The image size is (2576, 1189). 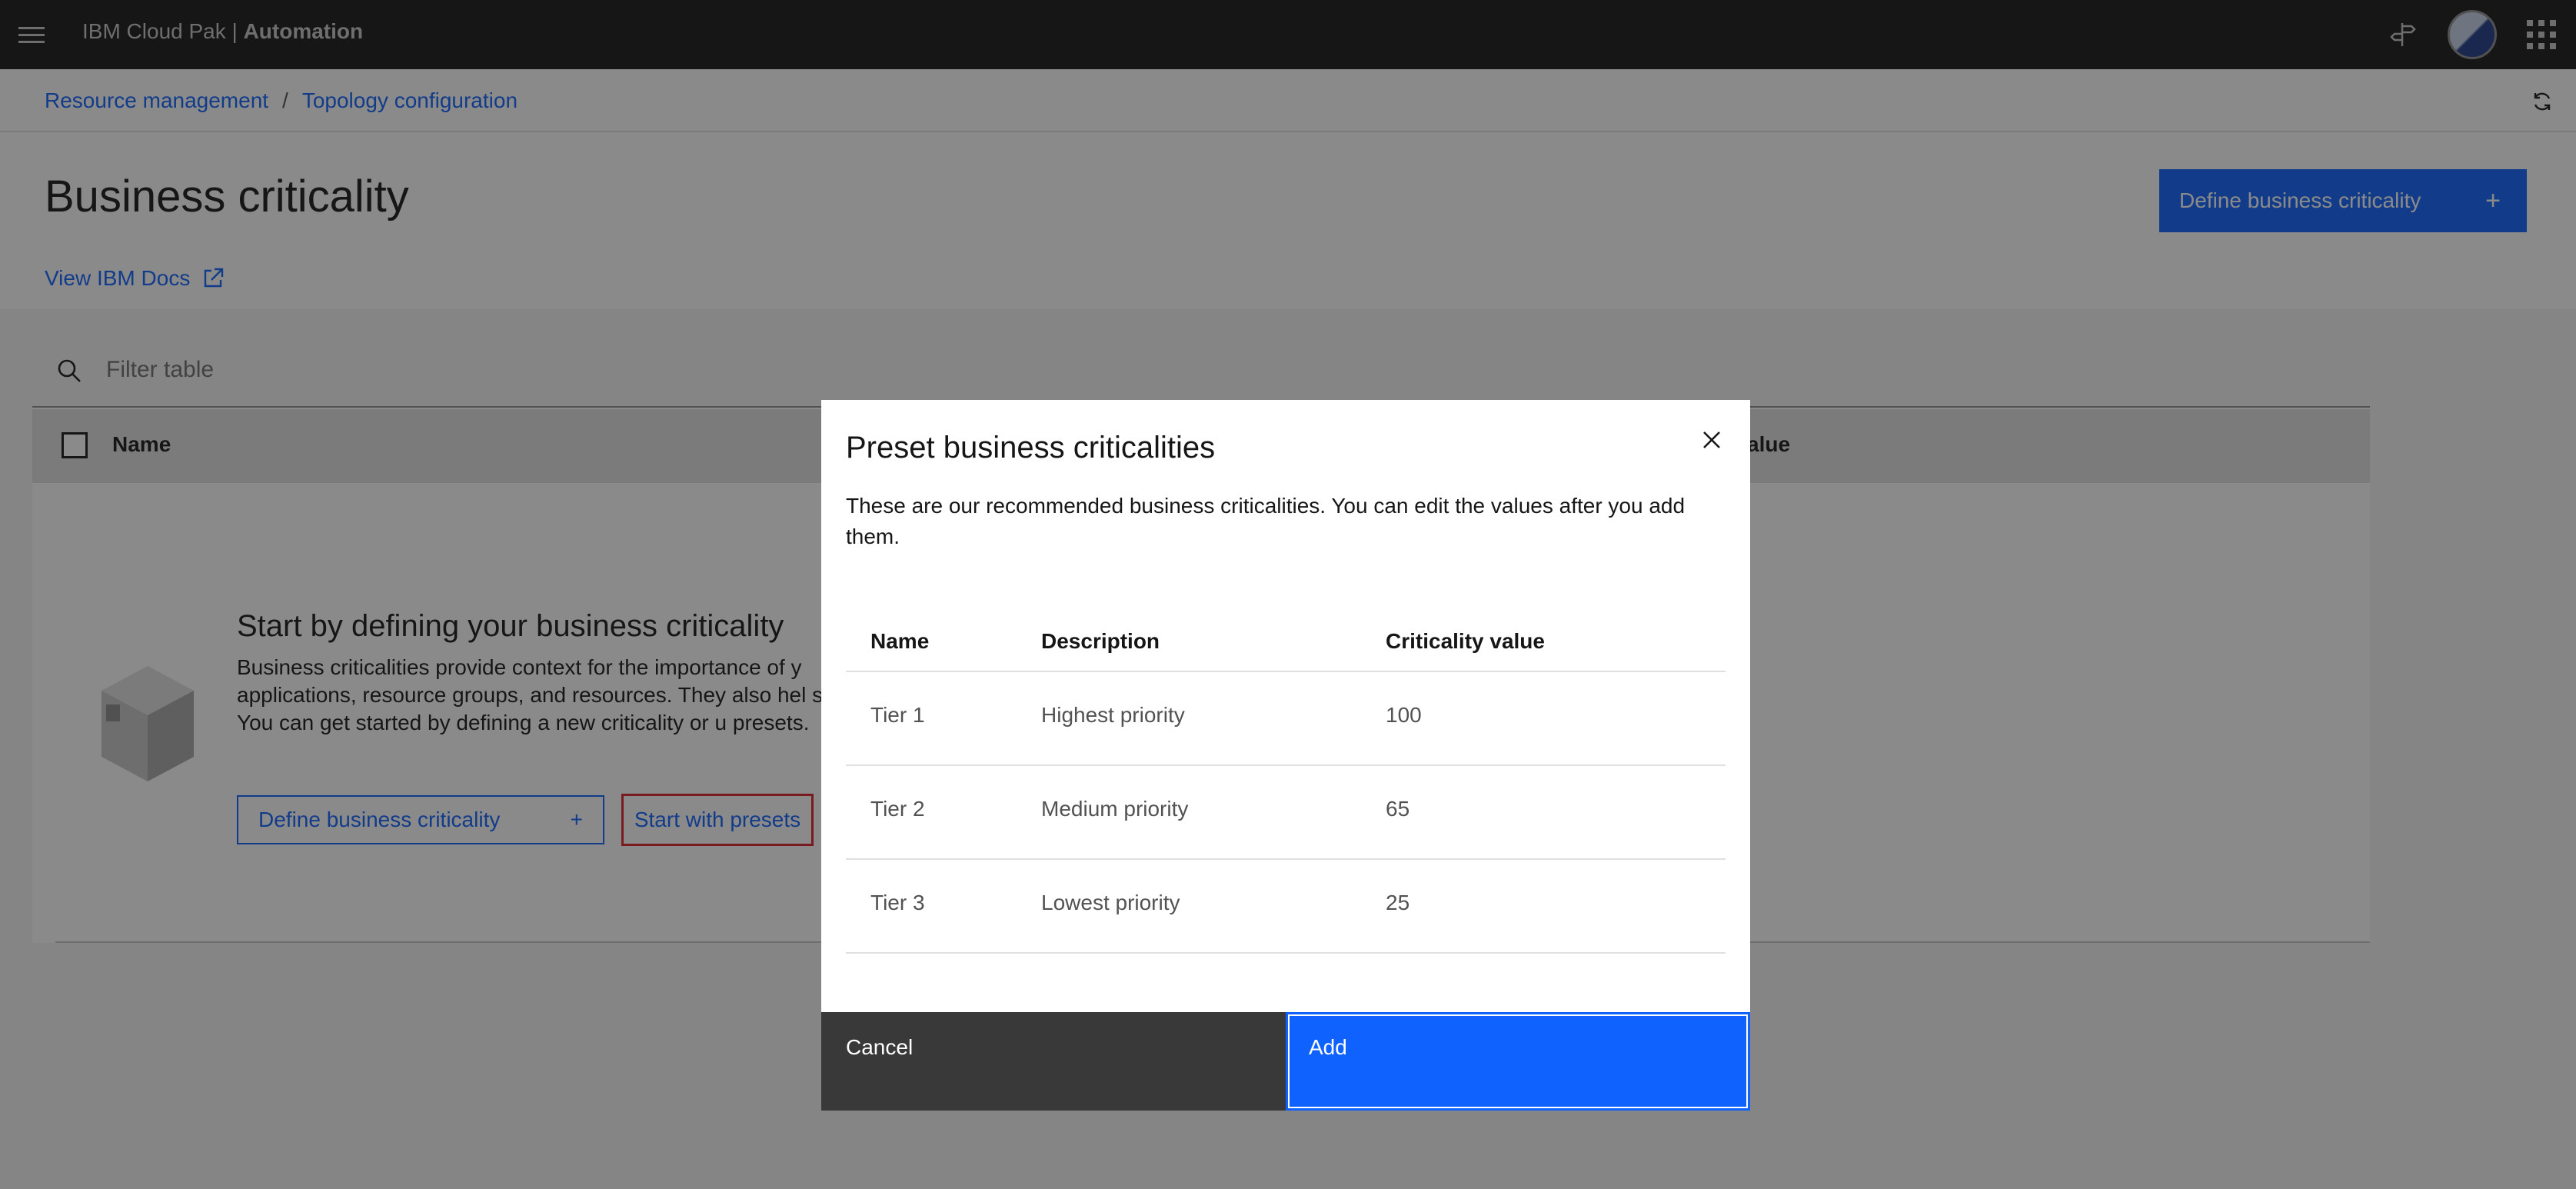 I want to click on table-row: Tier 1 Highest priority 100, so click(x=1286, y=719).